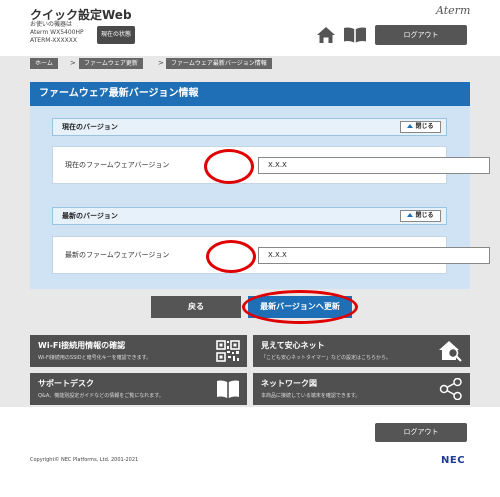 This screenshot has width=500, height=497. Describe the element at coordinates (374, 255) in the screenshot. I see `latest-version-value: X.X.X` at that location.